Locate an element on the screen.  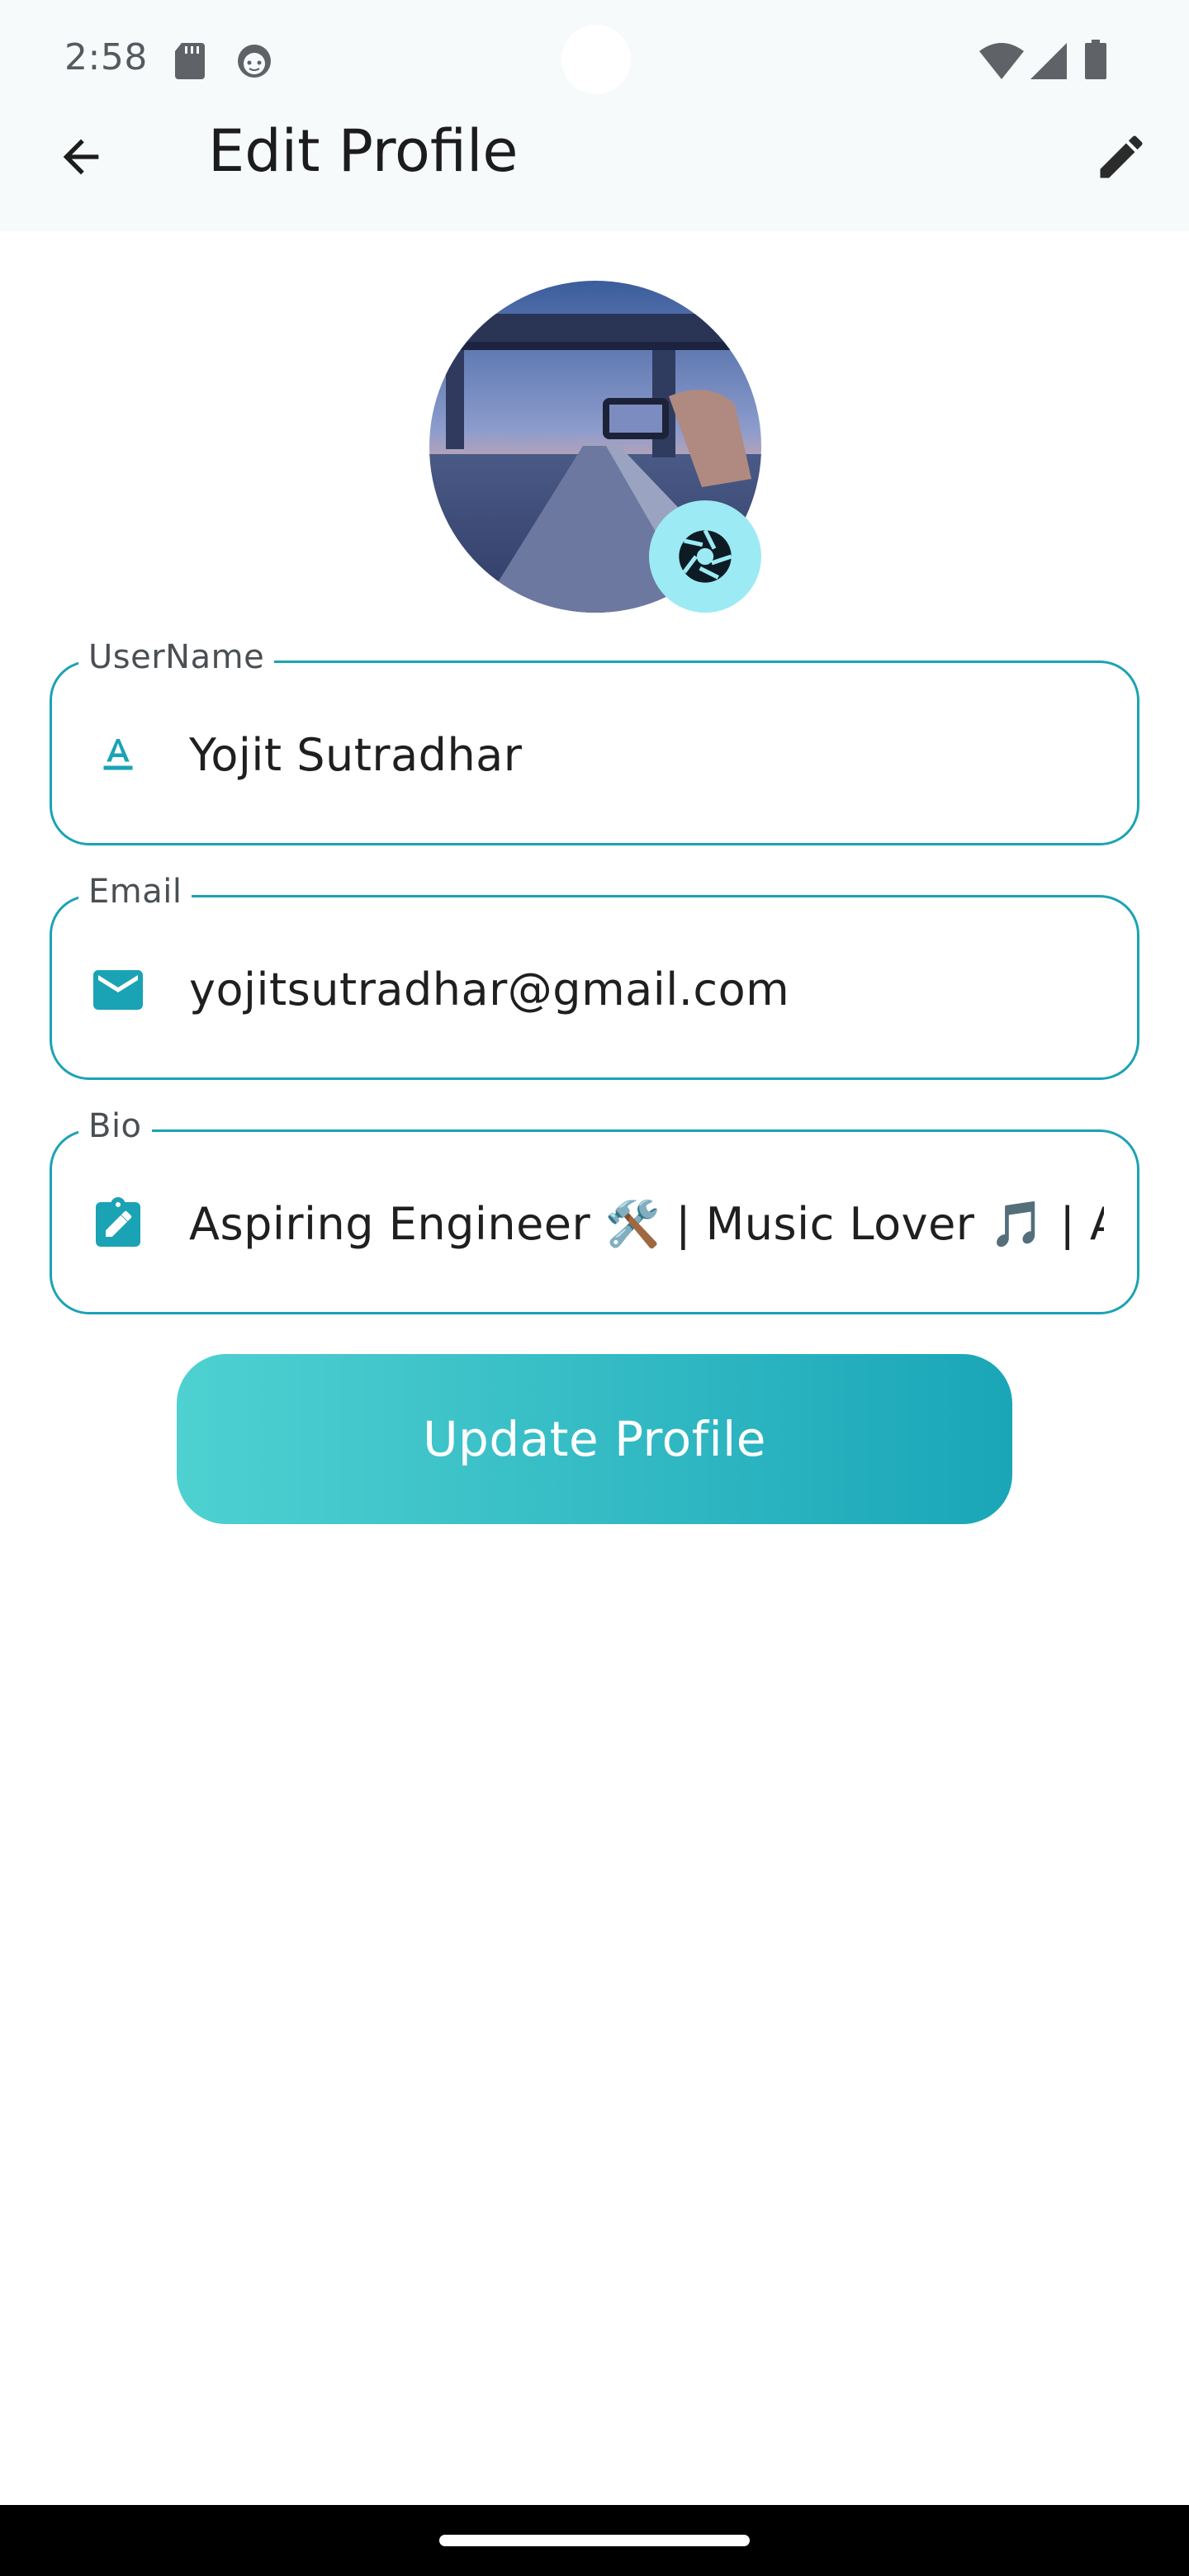
battery-icon is located at coordinates (1095, 59).